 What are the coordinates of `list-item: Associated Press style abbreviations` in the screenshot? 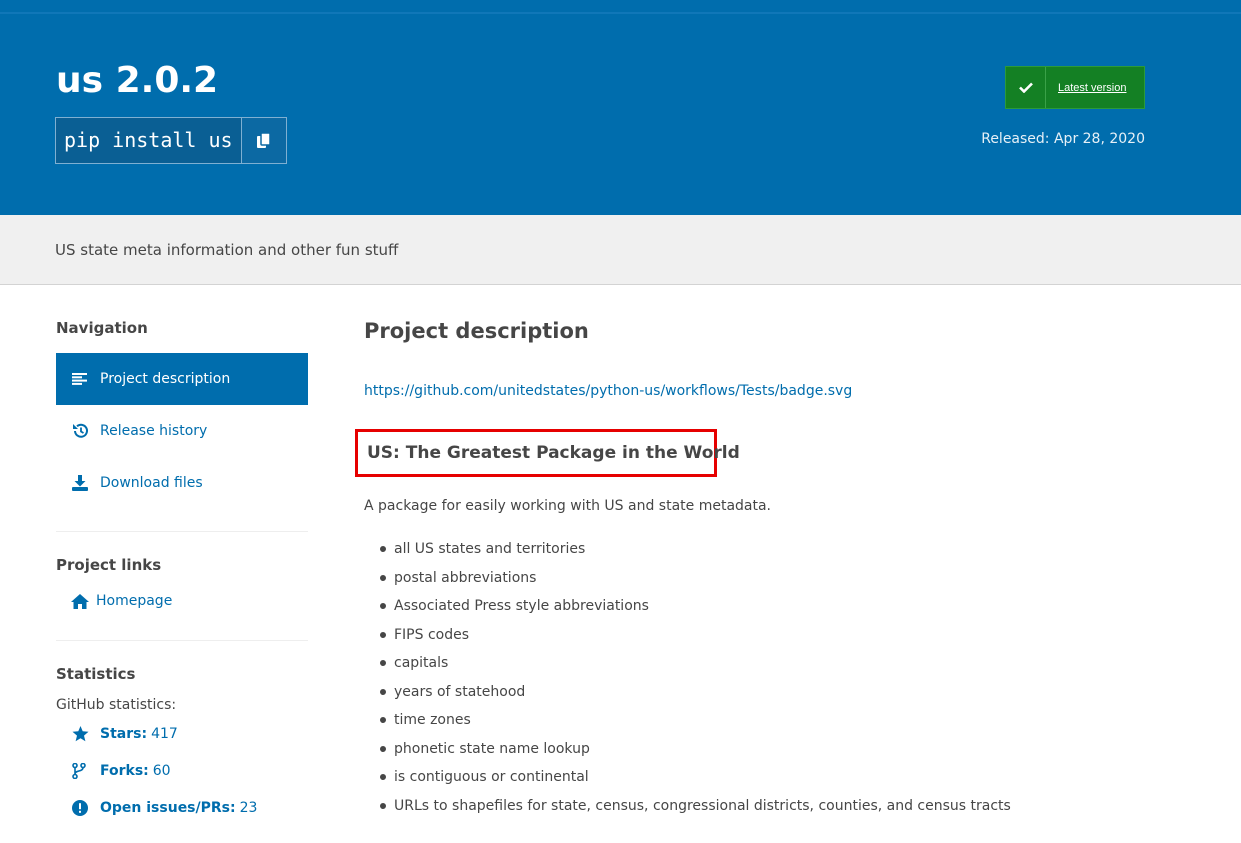 It's located at (695, 606).